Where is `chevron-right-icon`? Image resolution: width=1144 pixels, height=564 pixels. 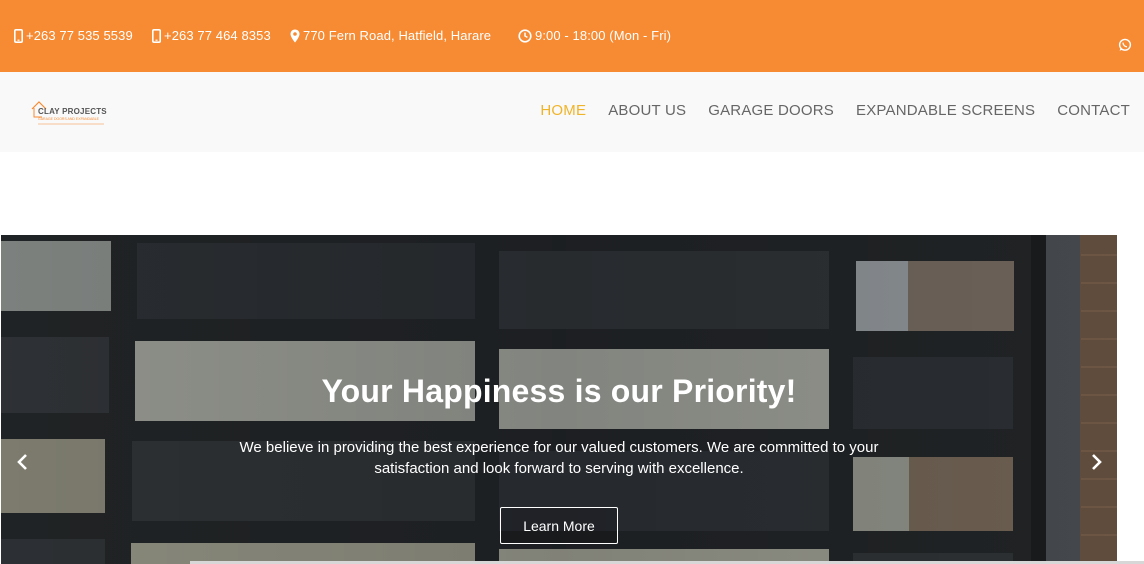 chevron-right-icon is located at coordinates (1096, 462).